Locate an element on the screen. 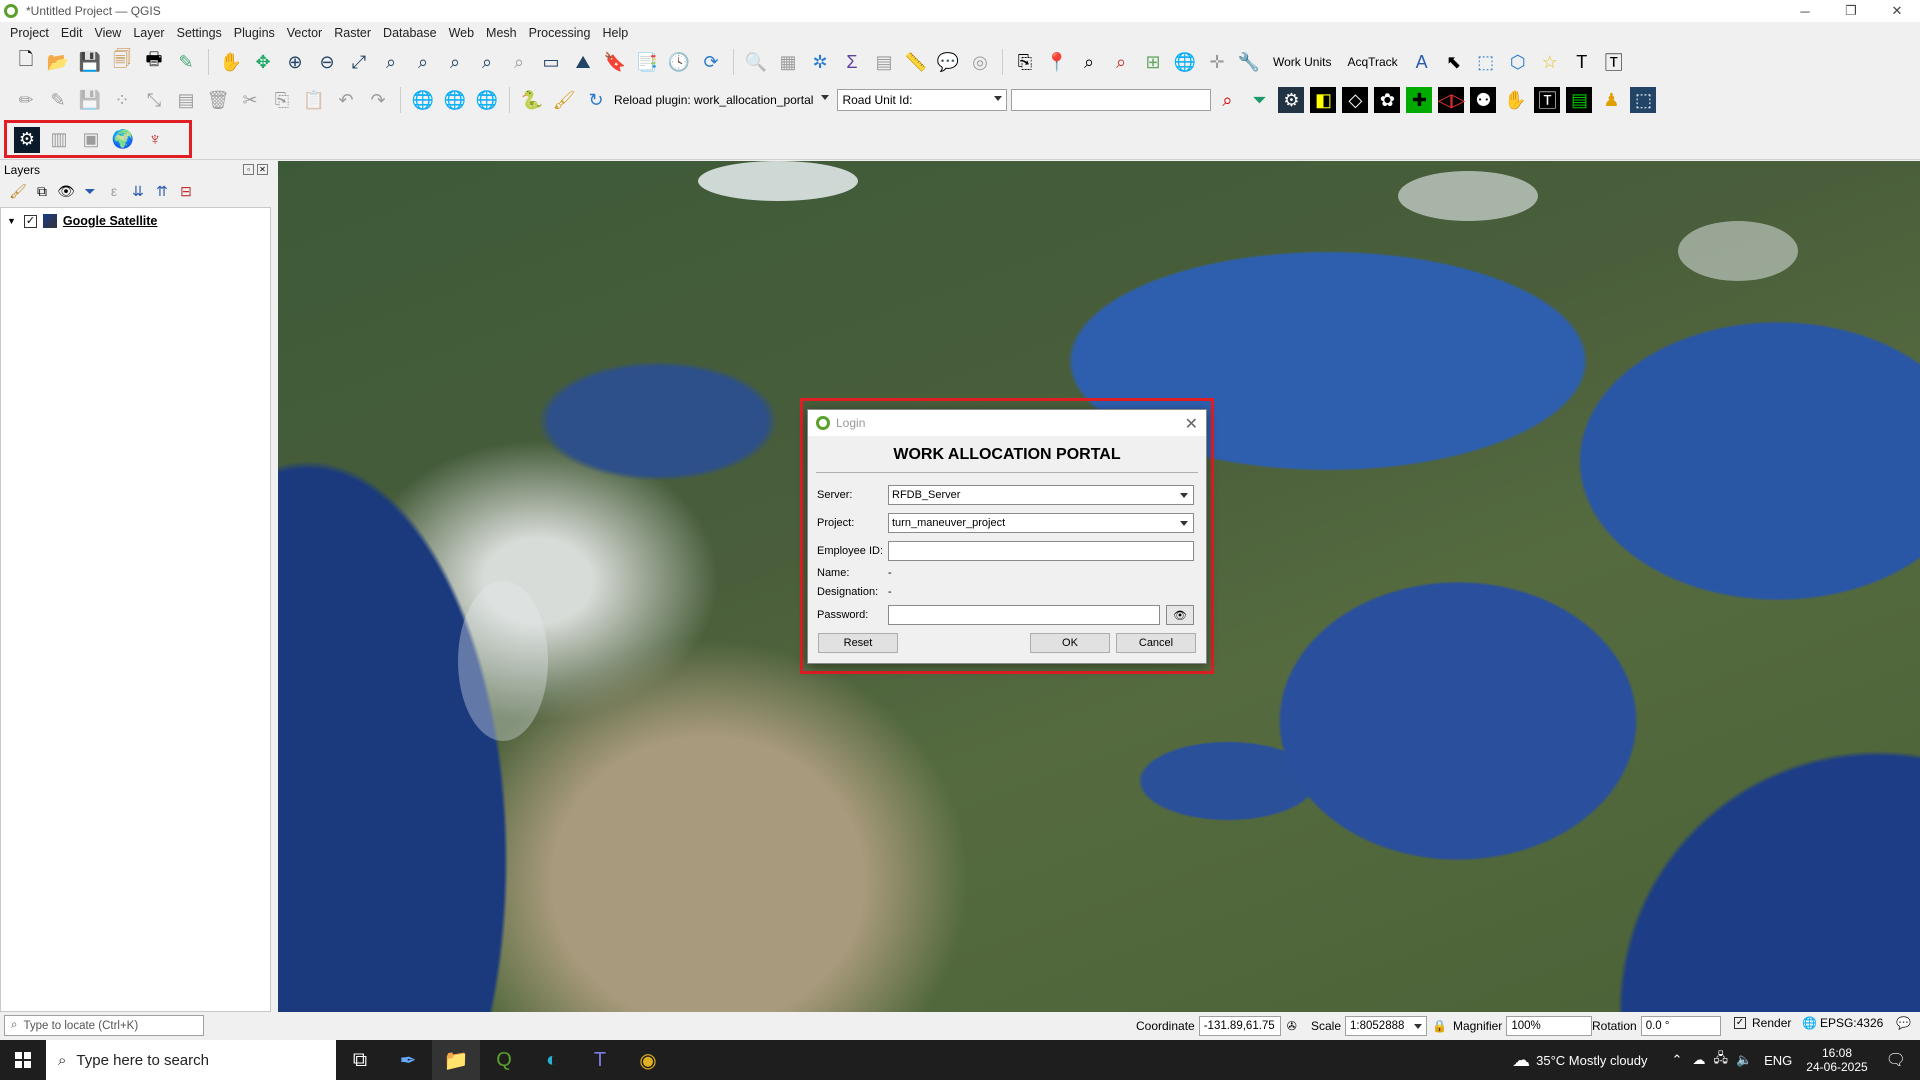 The width and height of the screenshot is (1920, 1080). ok-button: OK is located at coordinates (1070, 643).